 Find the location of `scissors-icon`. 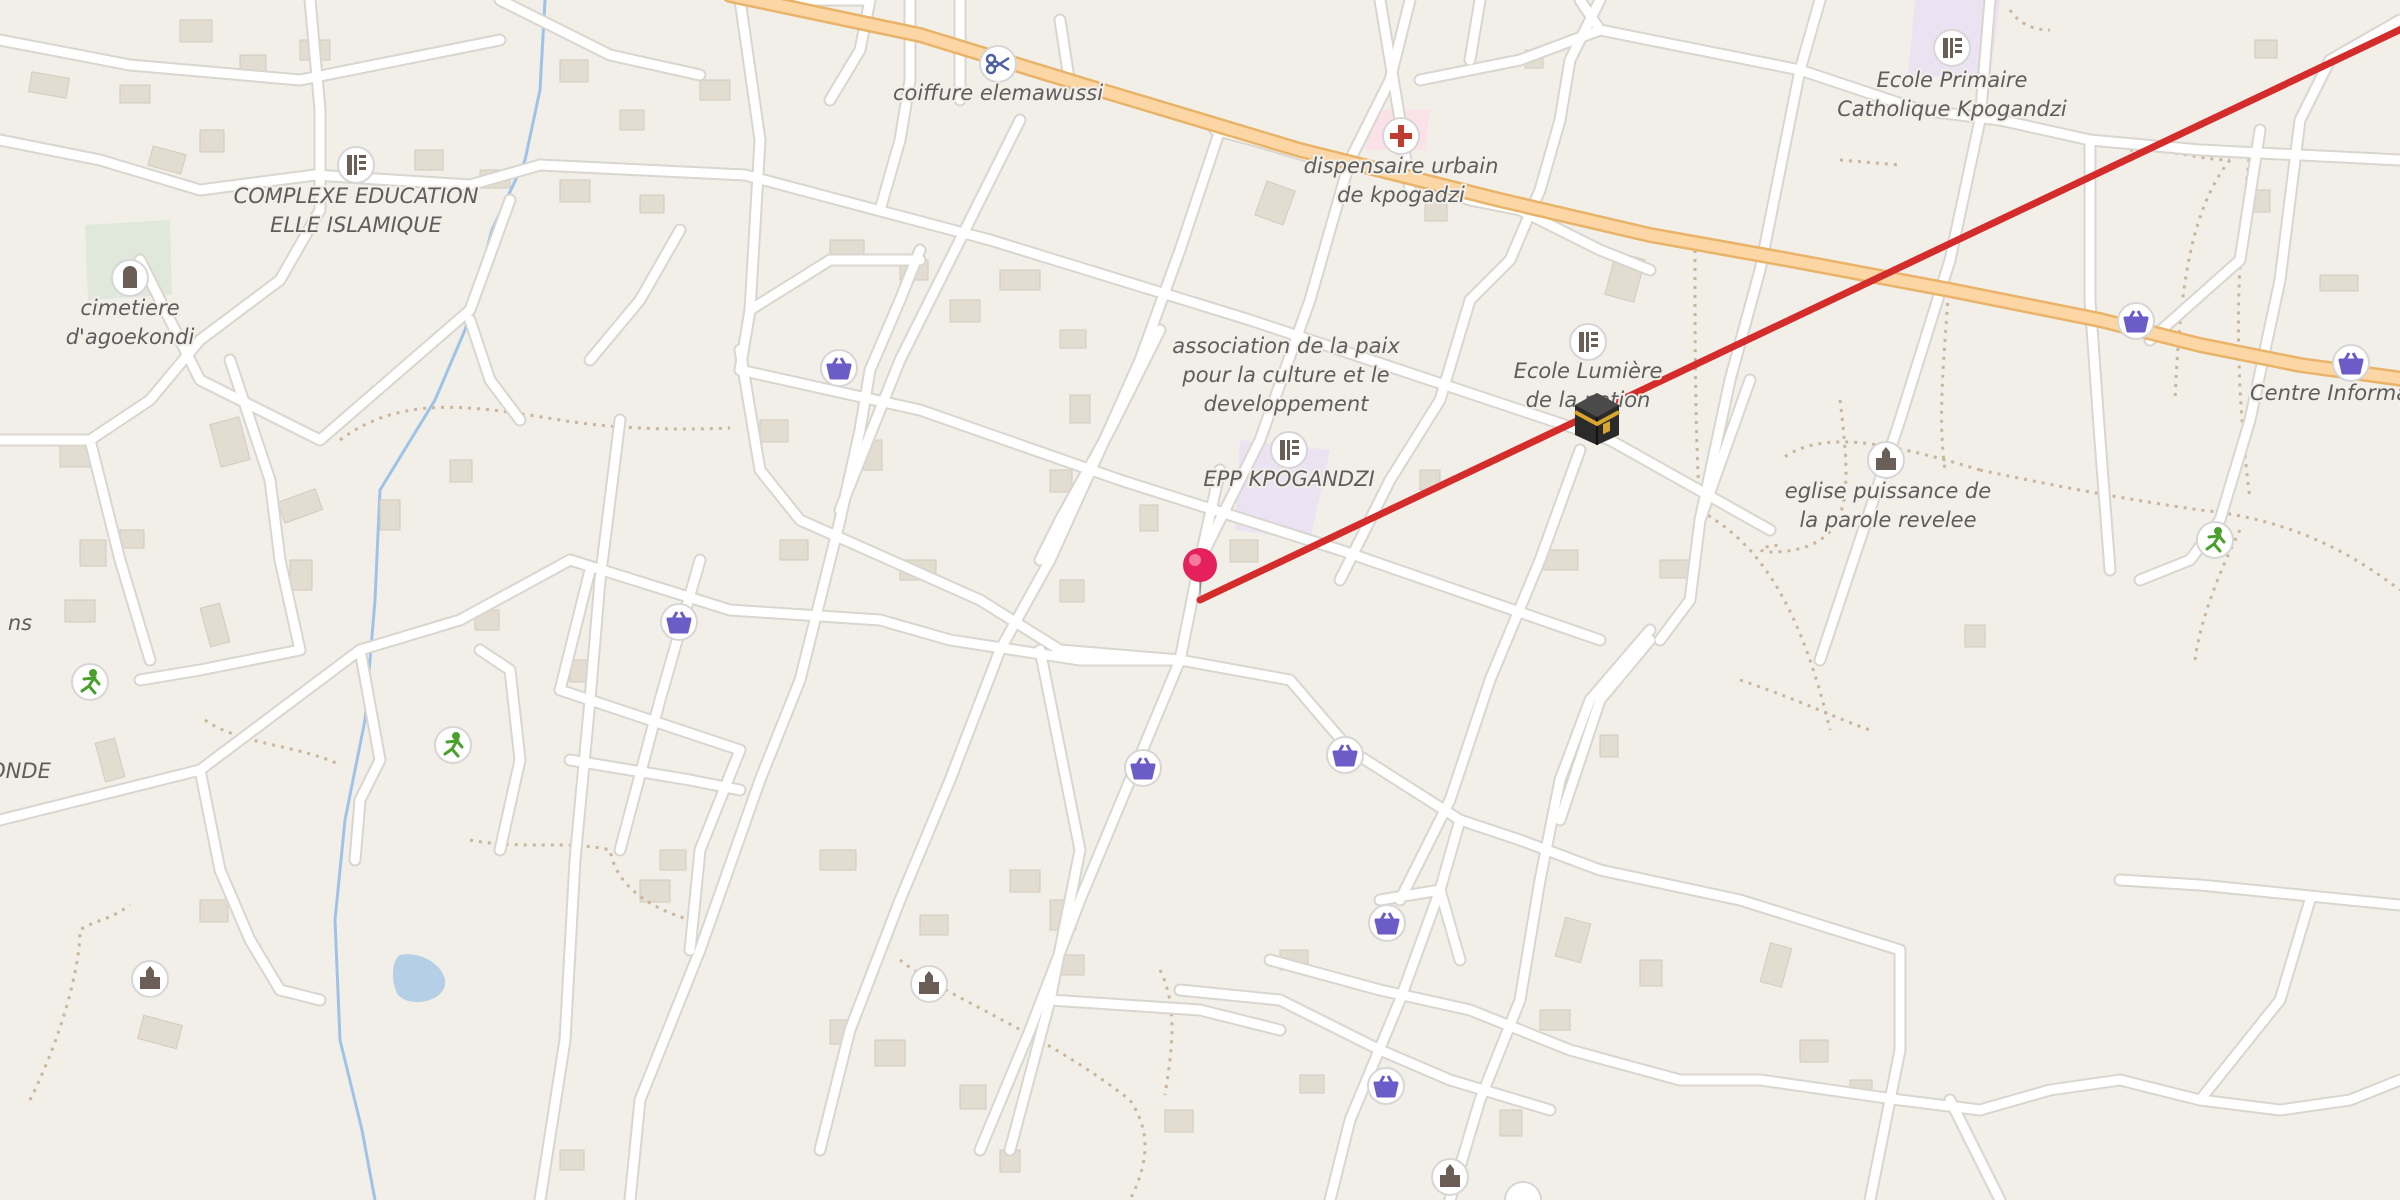

scissors-icon is located at coordinates (998, 64).